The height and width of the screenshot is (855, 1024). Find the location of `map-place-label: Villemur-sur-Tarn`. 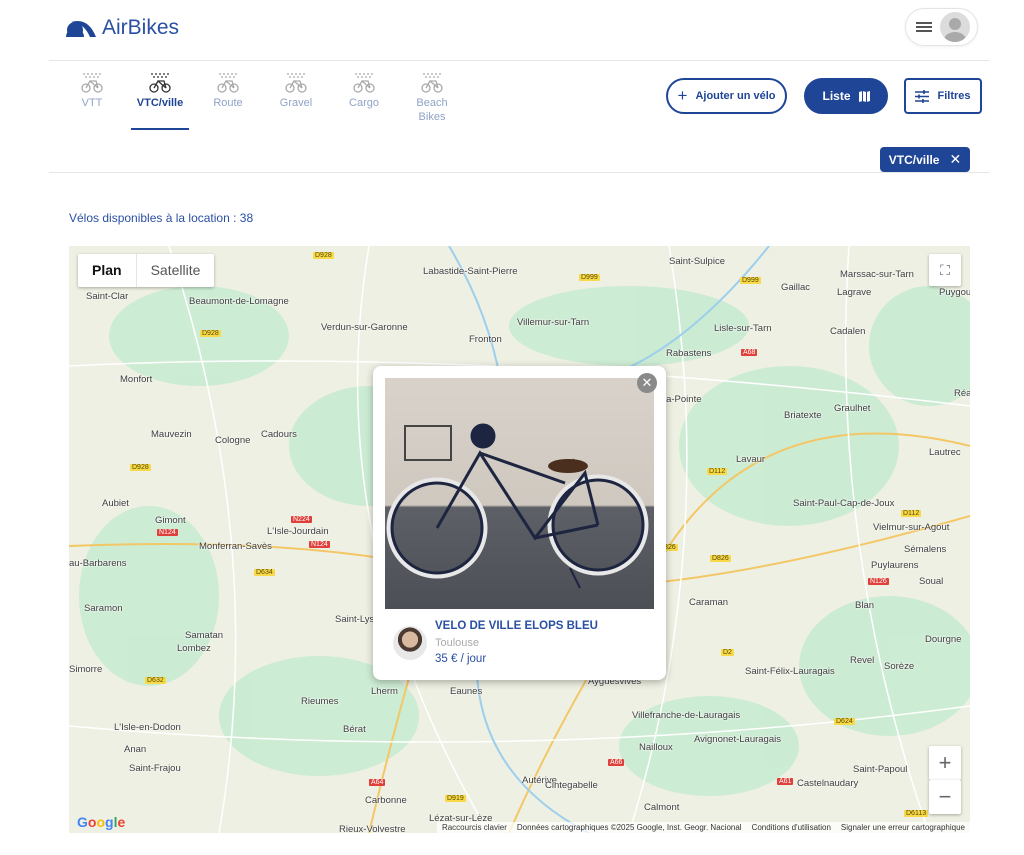

map-place-label: Villemur-sur-Tarn is located at coordinates (553, 322).